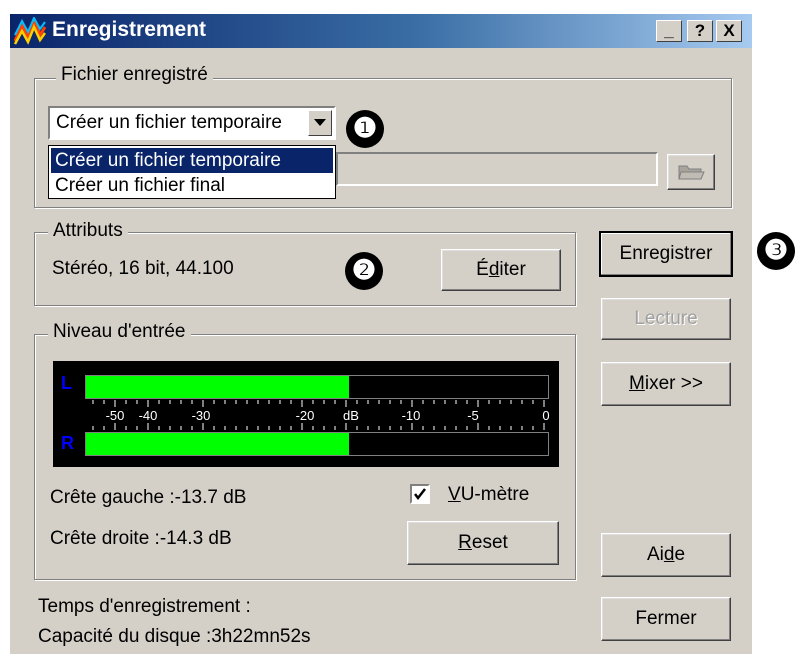 Image resolution: width=795 pixels, height=654 pixels. What do you see at coordinates (673, 383) in the screenshot?
I see `mixer-label-post: ixer >>` at bounding box center [673, 383].